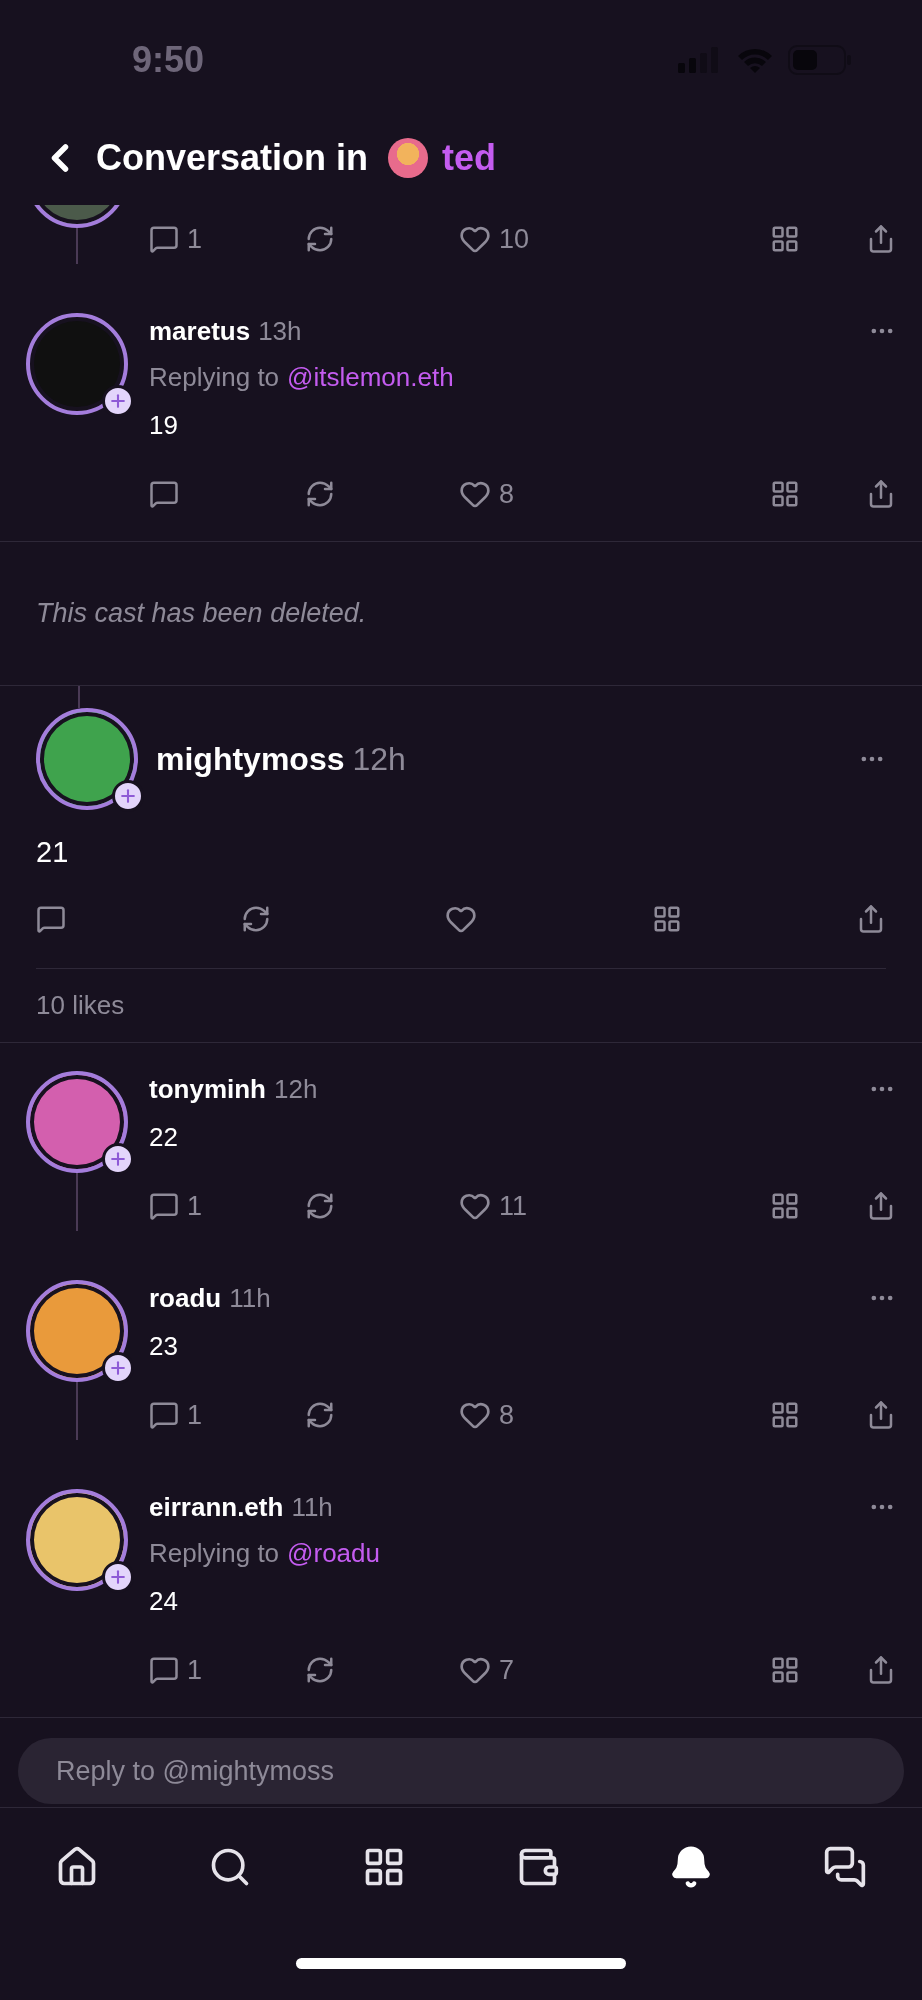 The height and width of the screenshot is (2000, 922). What do you see at coordinates (168, 60) in the screenshot?
I see `status-time: 9:50` at bounding box center [168, 60].